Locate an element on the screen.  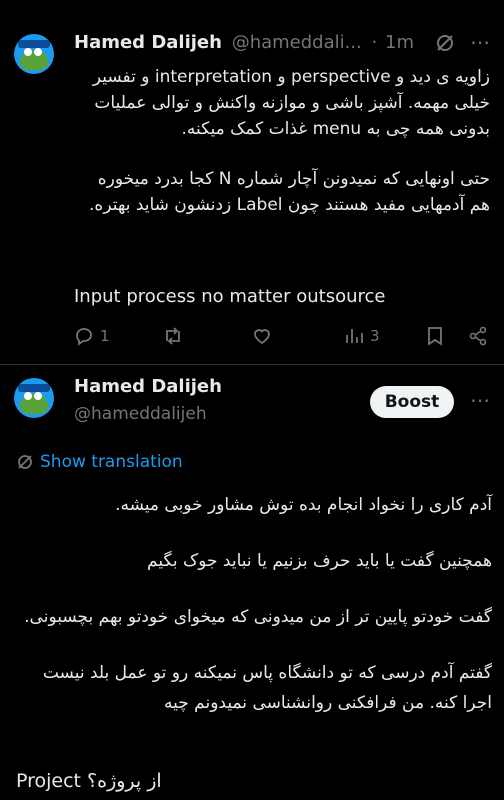
bookmark-button is located at coordinates (435, 336).